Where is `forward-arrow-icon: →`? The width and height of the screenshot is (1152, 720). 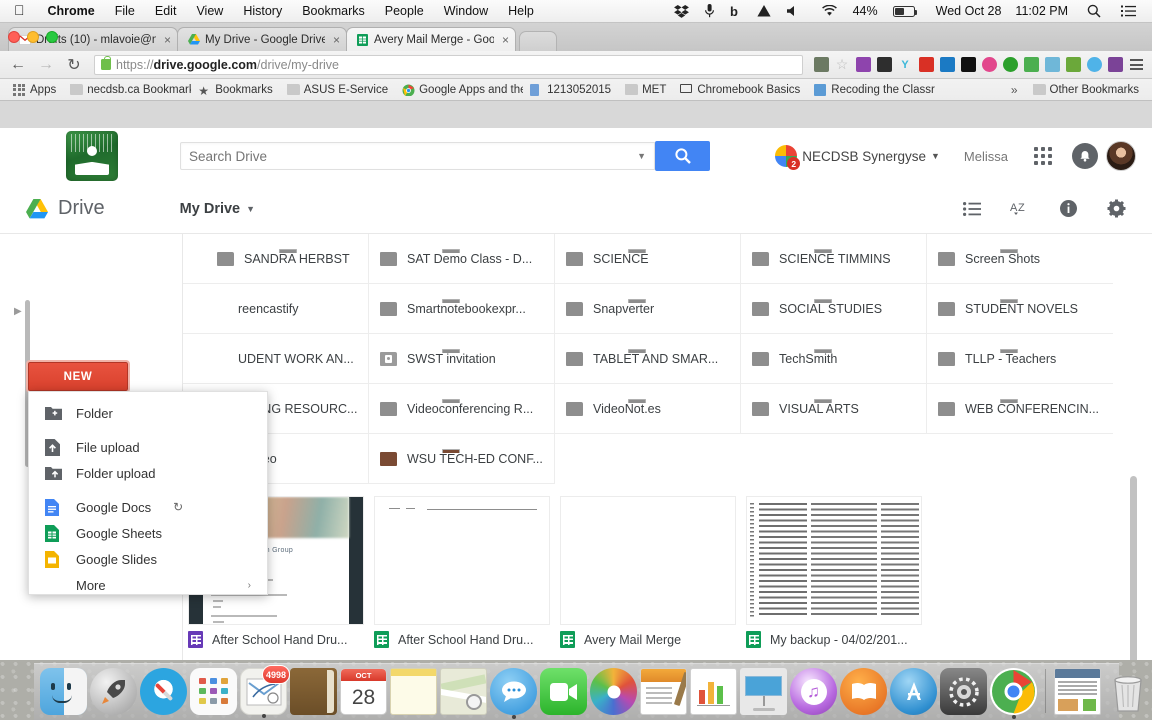
forward-arrow-icon: → is located at coordinates (46, 65).